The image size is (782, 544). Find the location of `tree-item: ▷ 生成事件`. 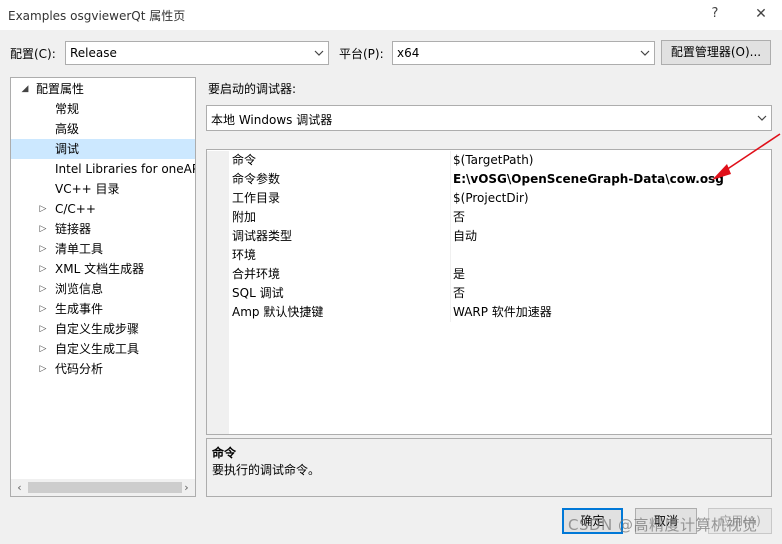

tree-item: ▷ 生成事件 is located at coordinates (103, 309).